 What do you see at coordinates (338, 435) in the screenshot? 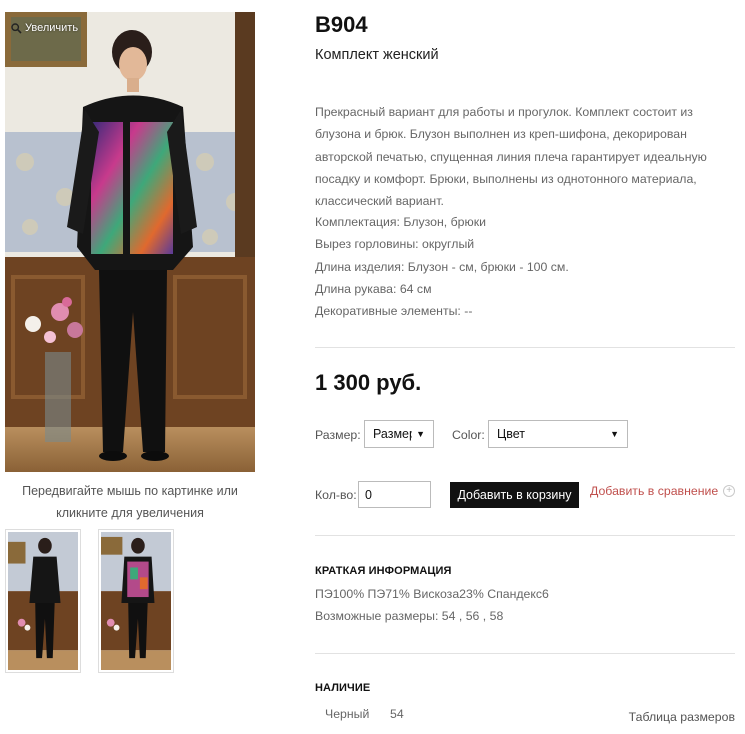
I see `size-label: Размер:` at bounding box center [338, 435].